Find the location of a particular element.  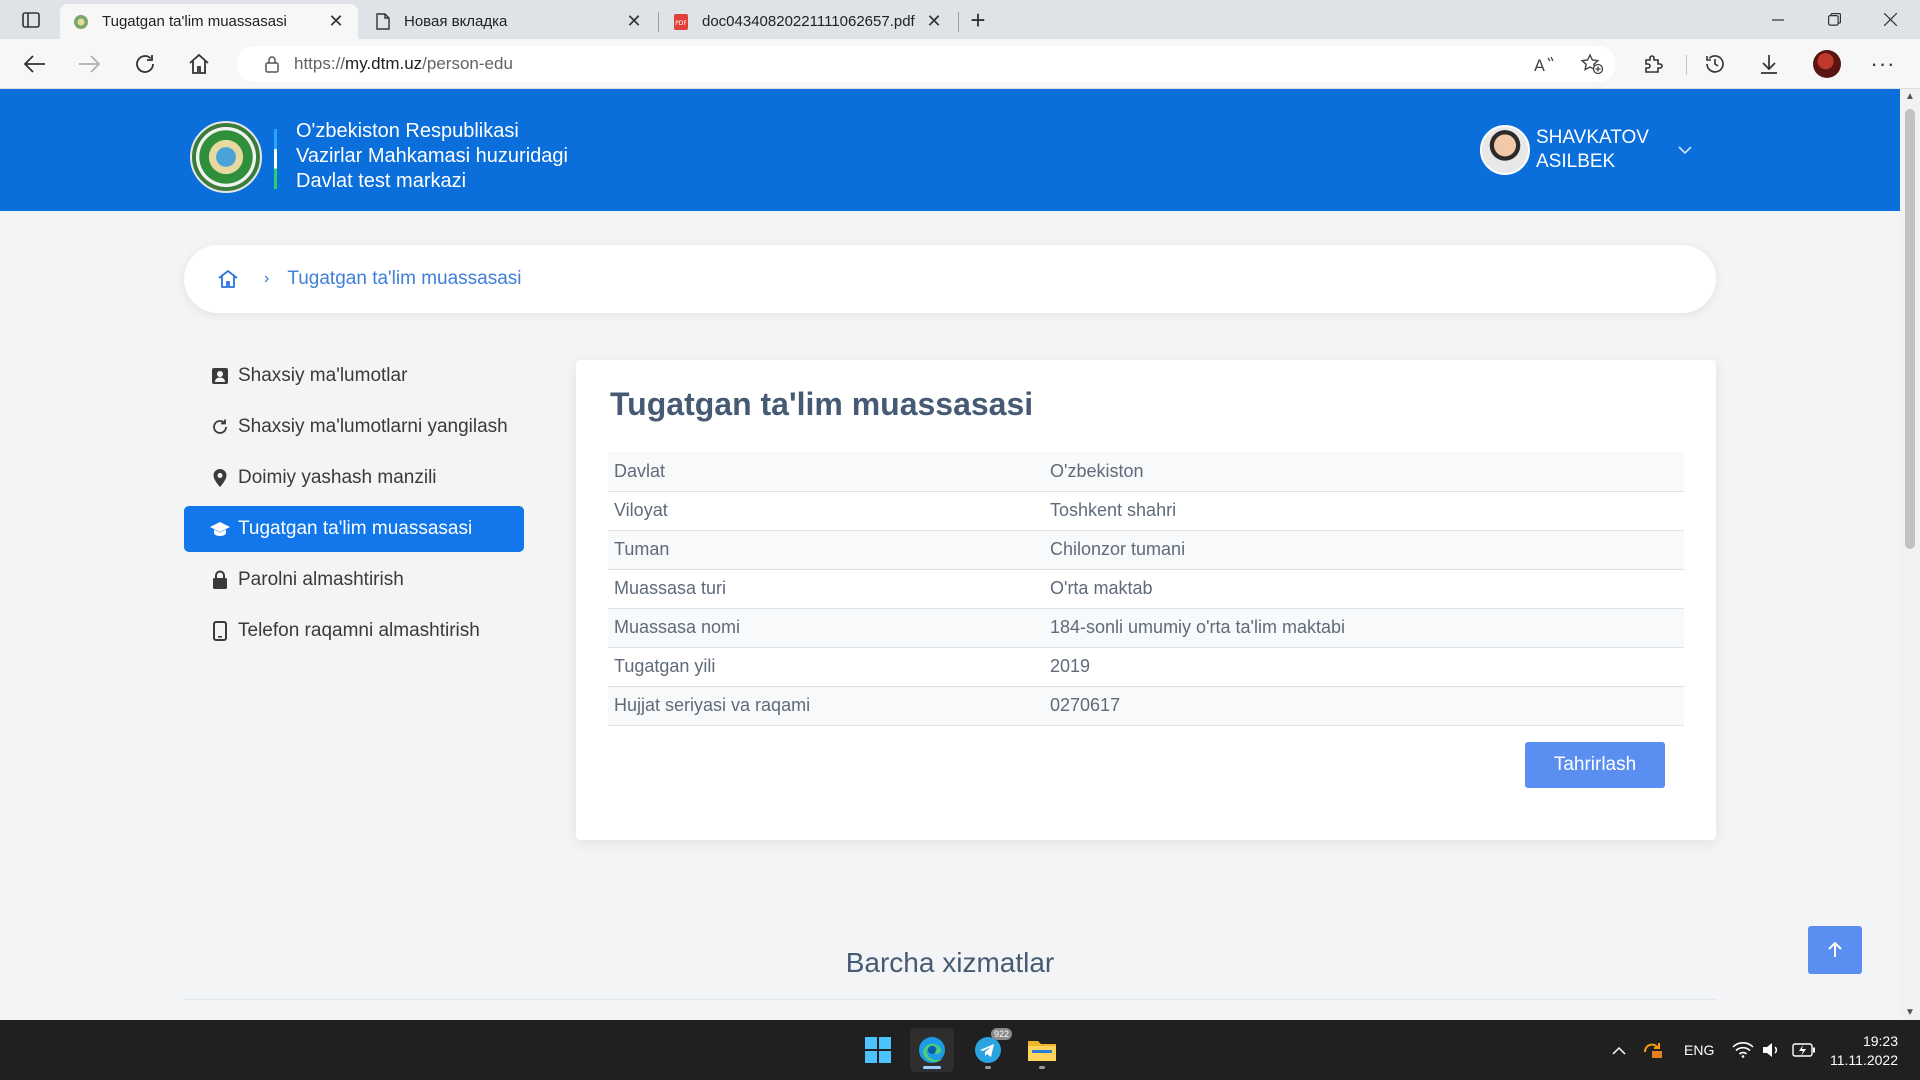

tab-tugatgan: Tugatgan ta'lim muassasasi ✕ is located at coordinates (209, 21).